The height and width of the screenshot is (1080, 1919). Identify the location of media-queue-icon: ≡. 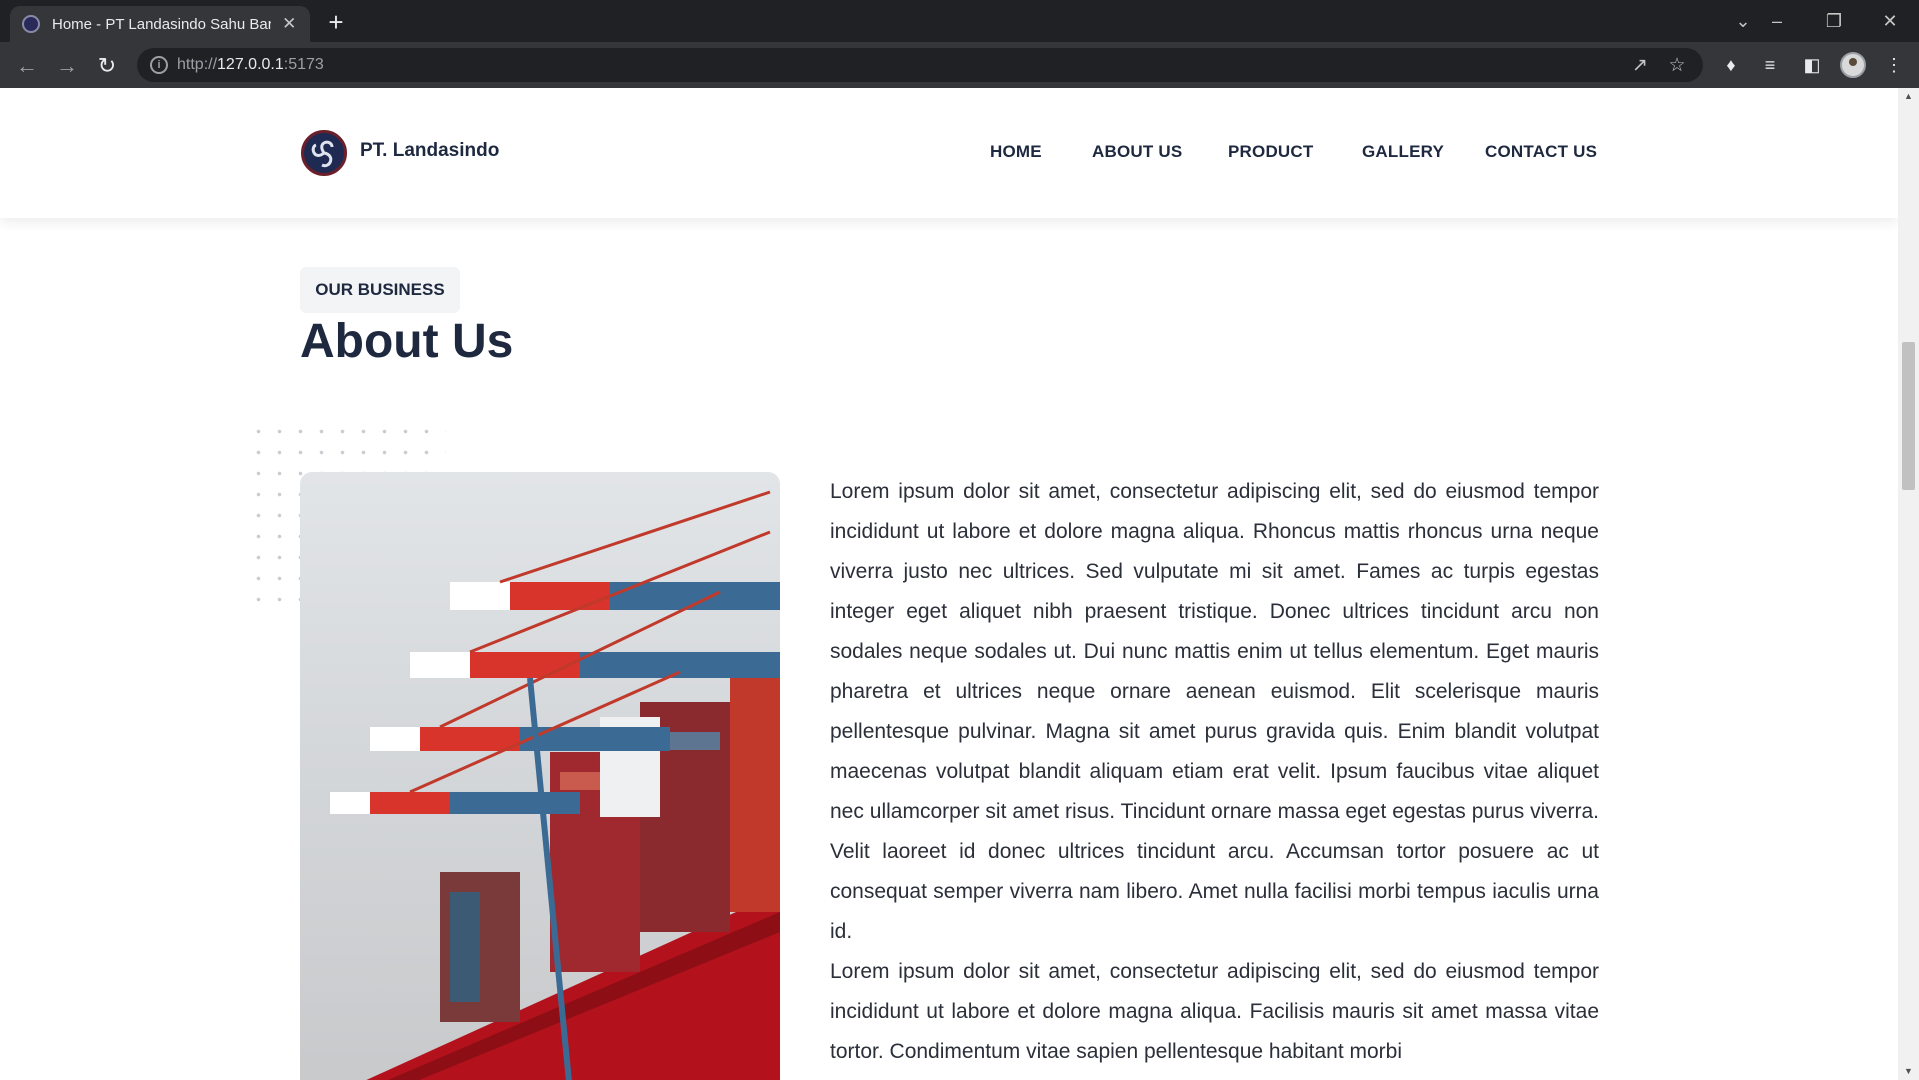
(1770, 65).